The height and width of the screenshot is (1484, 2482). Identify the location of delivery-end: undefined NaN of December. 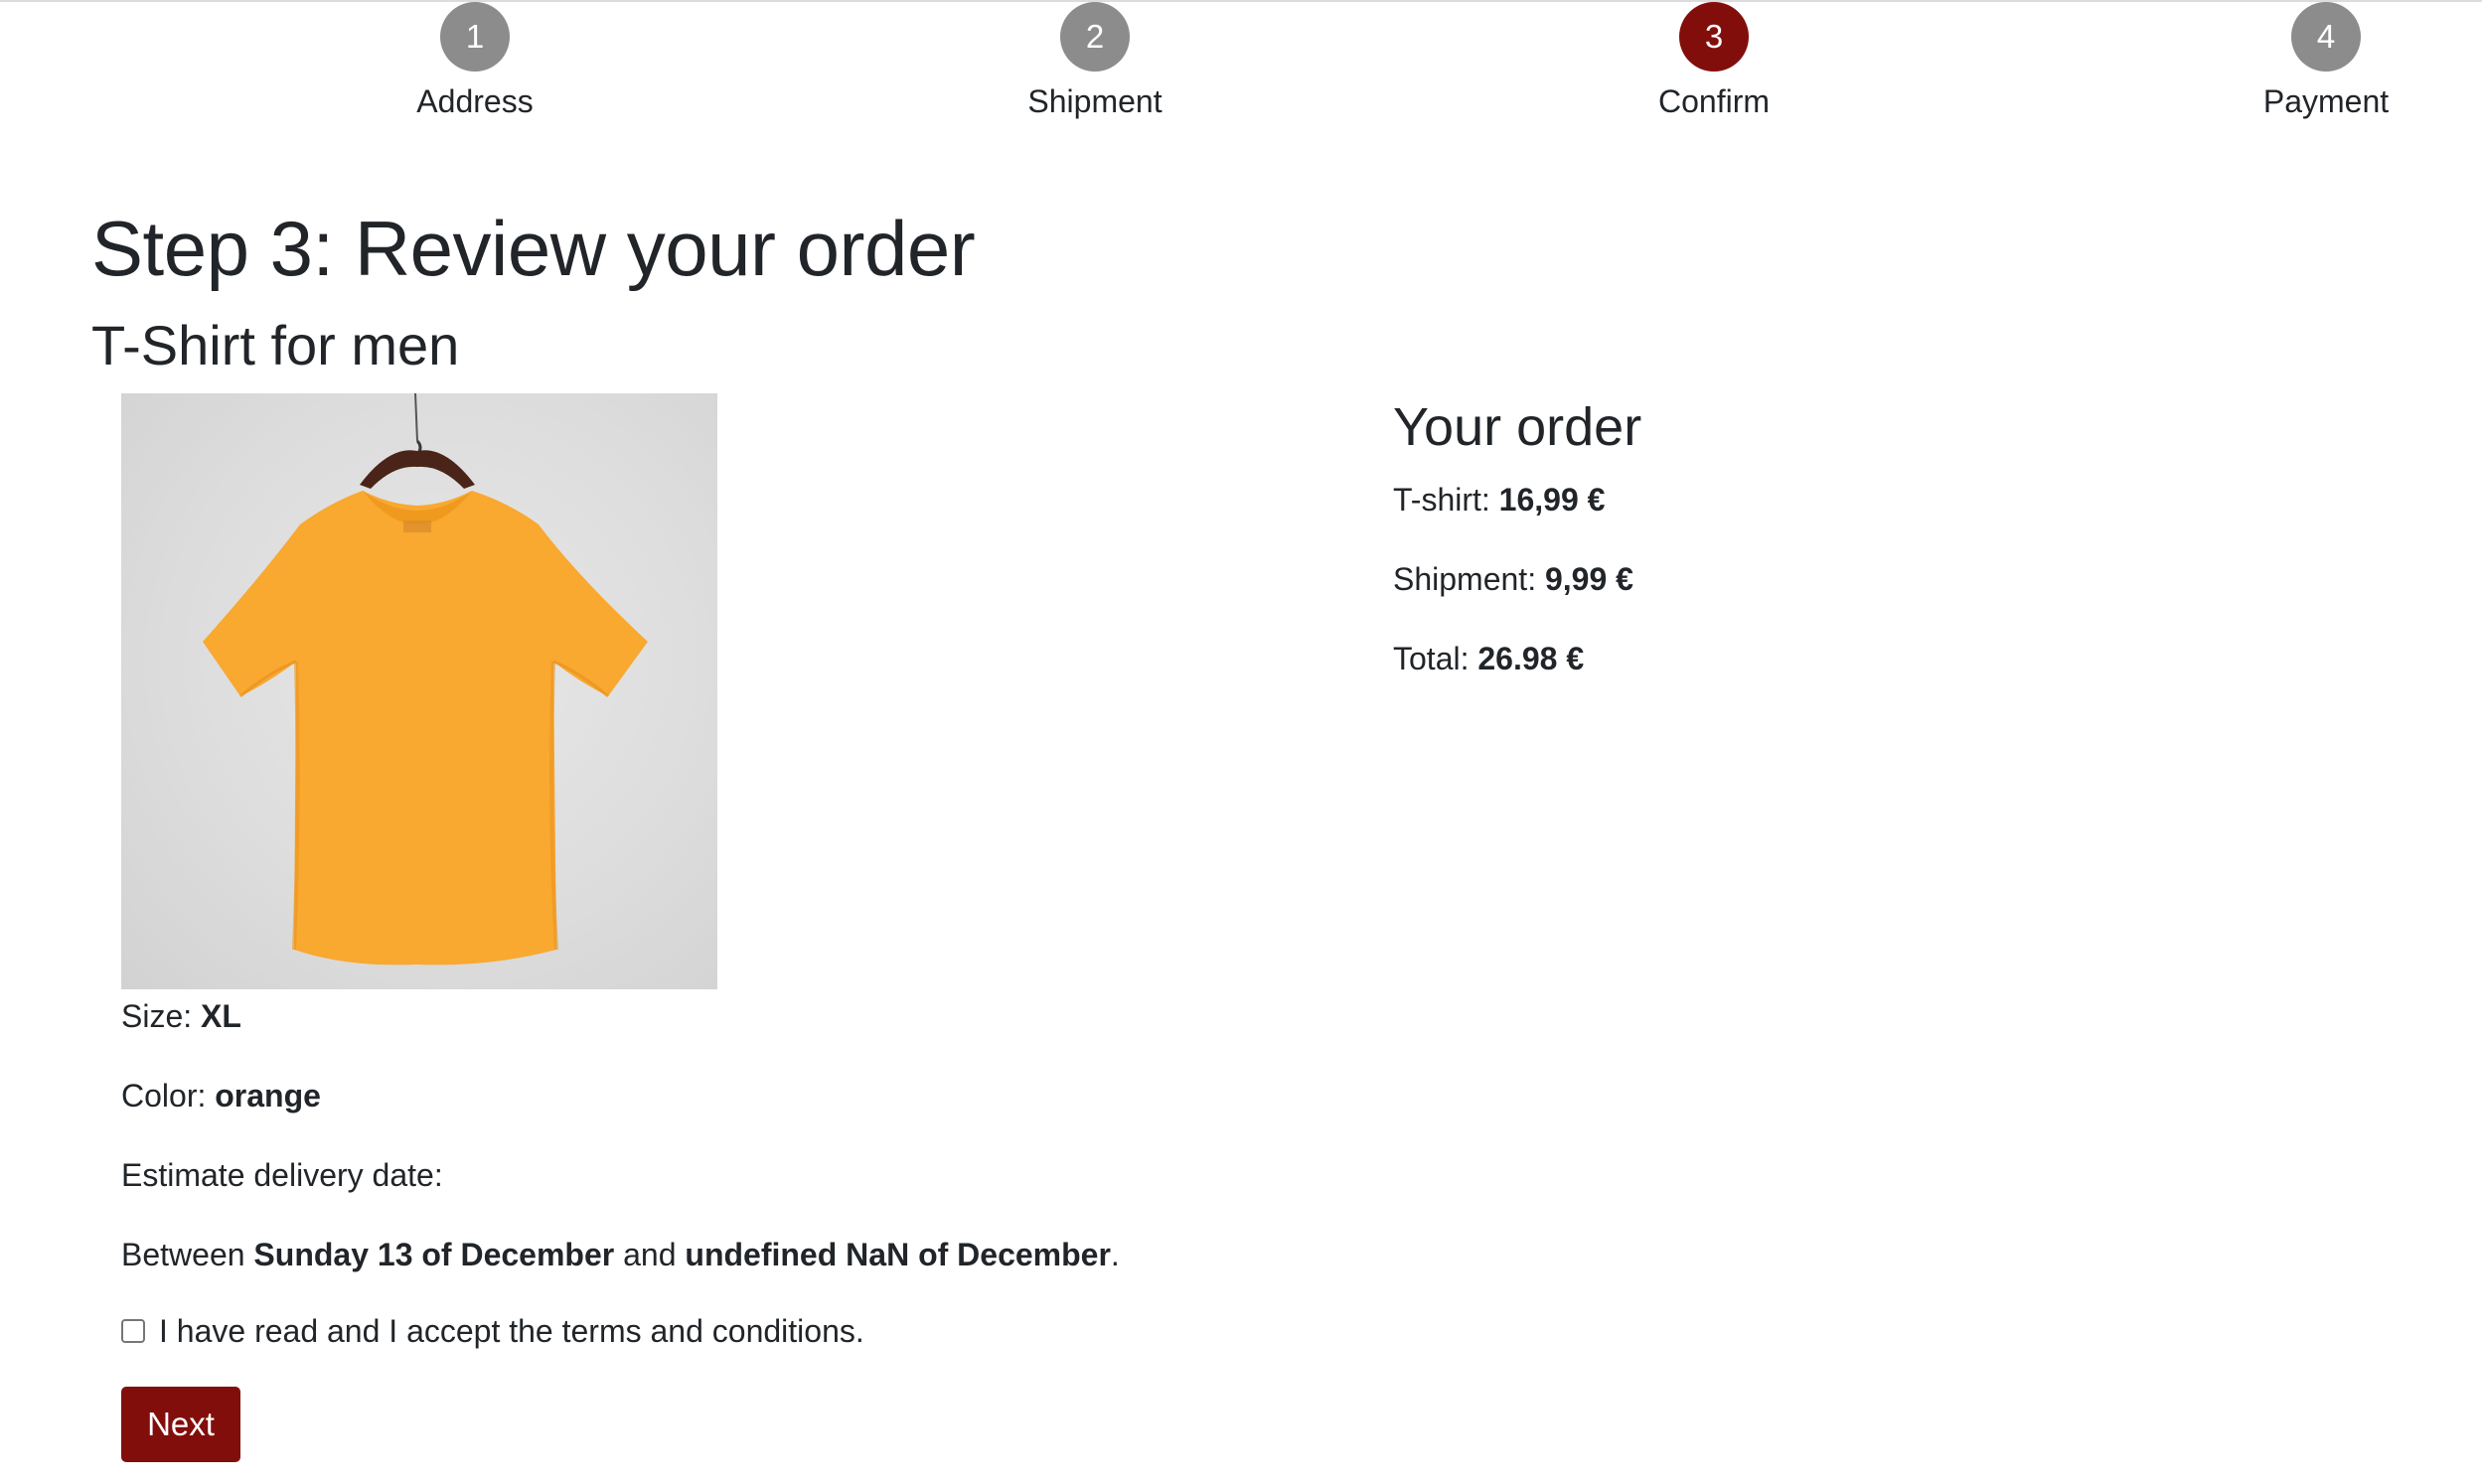
(898, 1254).